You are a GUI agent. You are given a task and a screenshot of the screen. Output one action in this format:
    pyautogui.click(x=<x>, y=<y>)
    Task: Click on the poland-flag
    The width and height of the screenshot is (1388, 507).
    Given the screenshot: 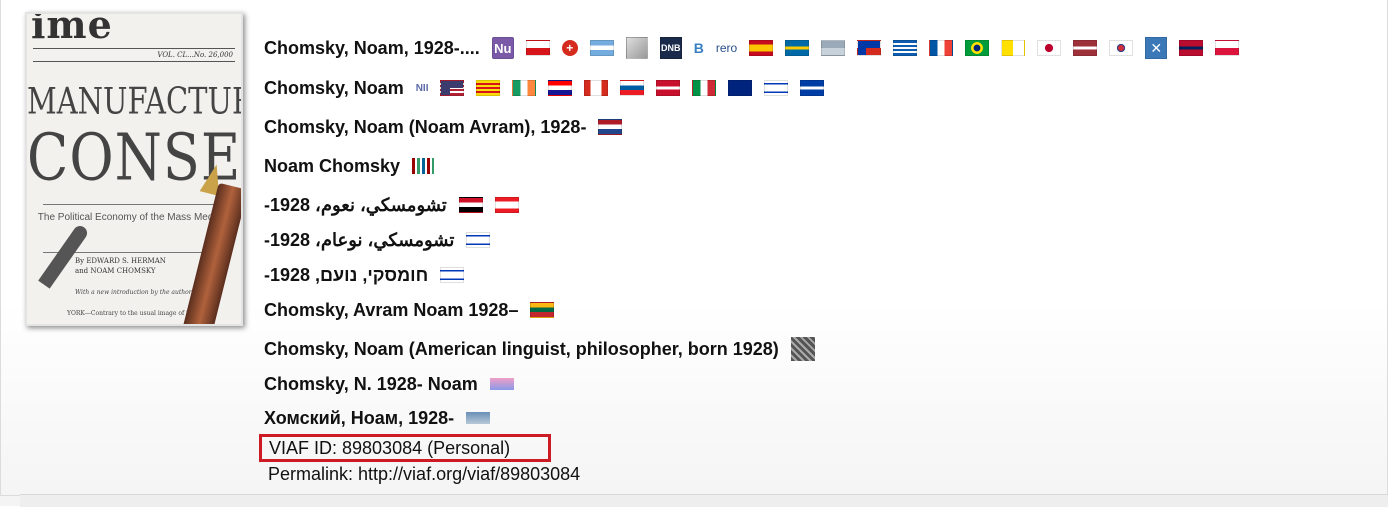 What is the action you would take?
    pyautogui.click(x=1227, y=48)
    